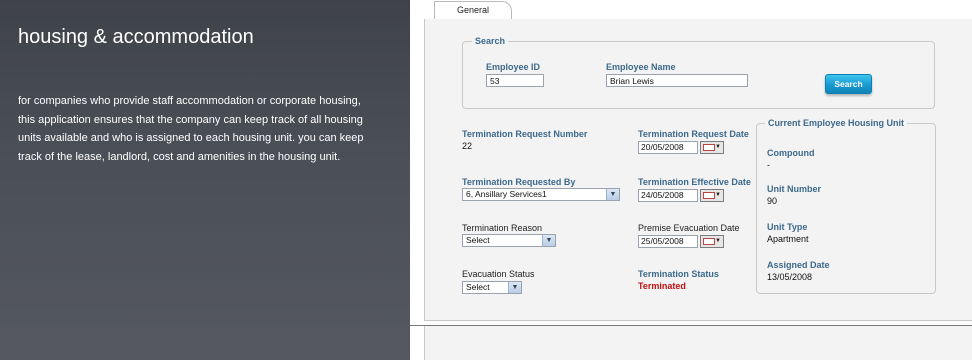 The height and width of the screenshot is (360, 972). I want to click on termination-request-number-label: Termination Request Number, so click(525, 134).